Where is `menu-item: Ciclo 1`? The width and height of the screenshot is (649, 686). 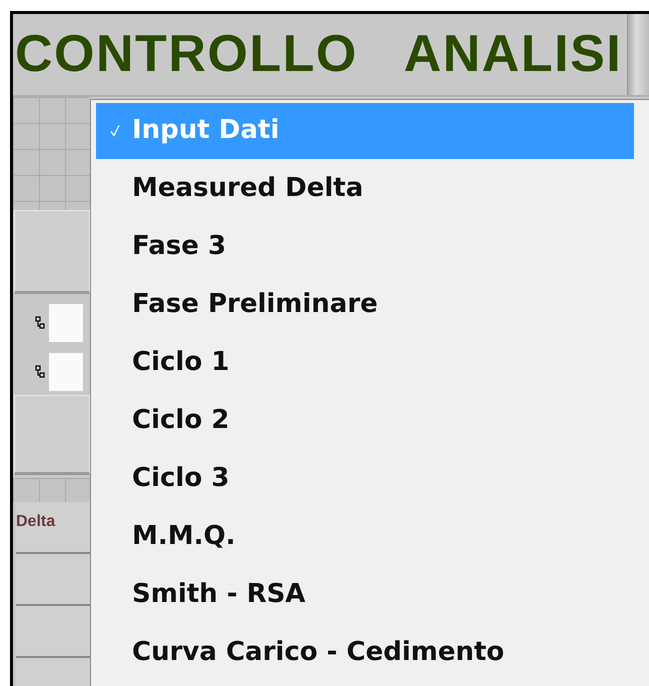 menu-item: Ciclo 1 is located at coordinates (365, 364).